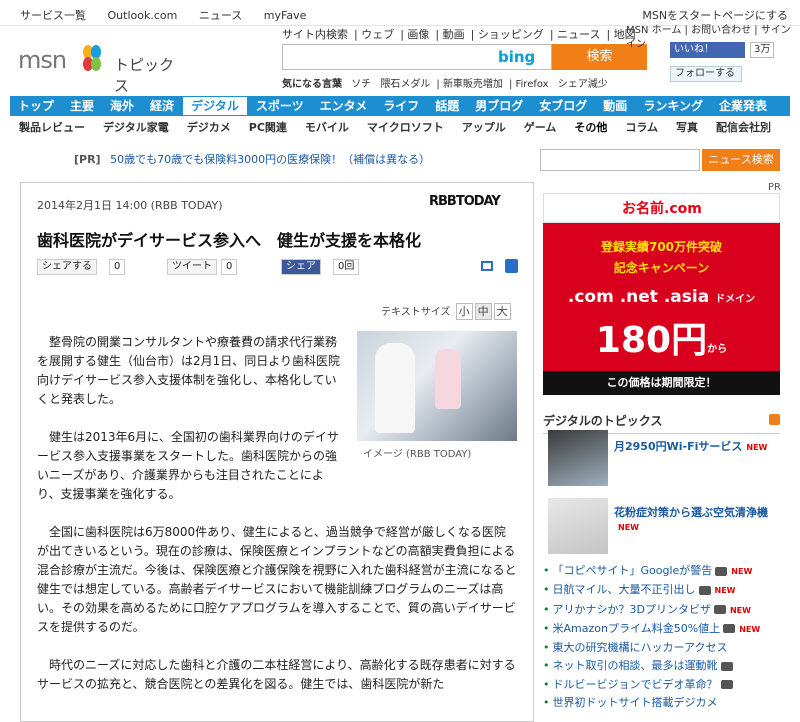  What do you see at coordinates (743, 128) in the screenshot?
I see `subnav-by-source: 配信会社別` at bounding box center [743, 128].